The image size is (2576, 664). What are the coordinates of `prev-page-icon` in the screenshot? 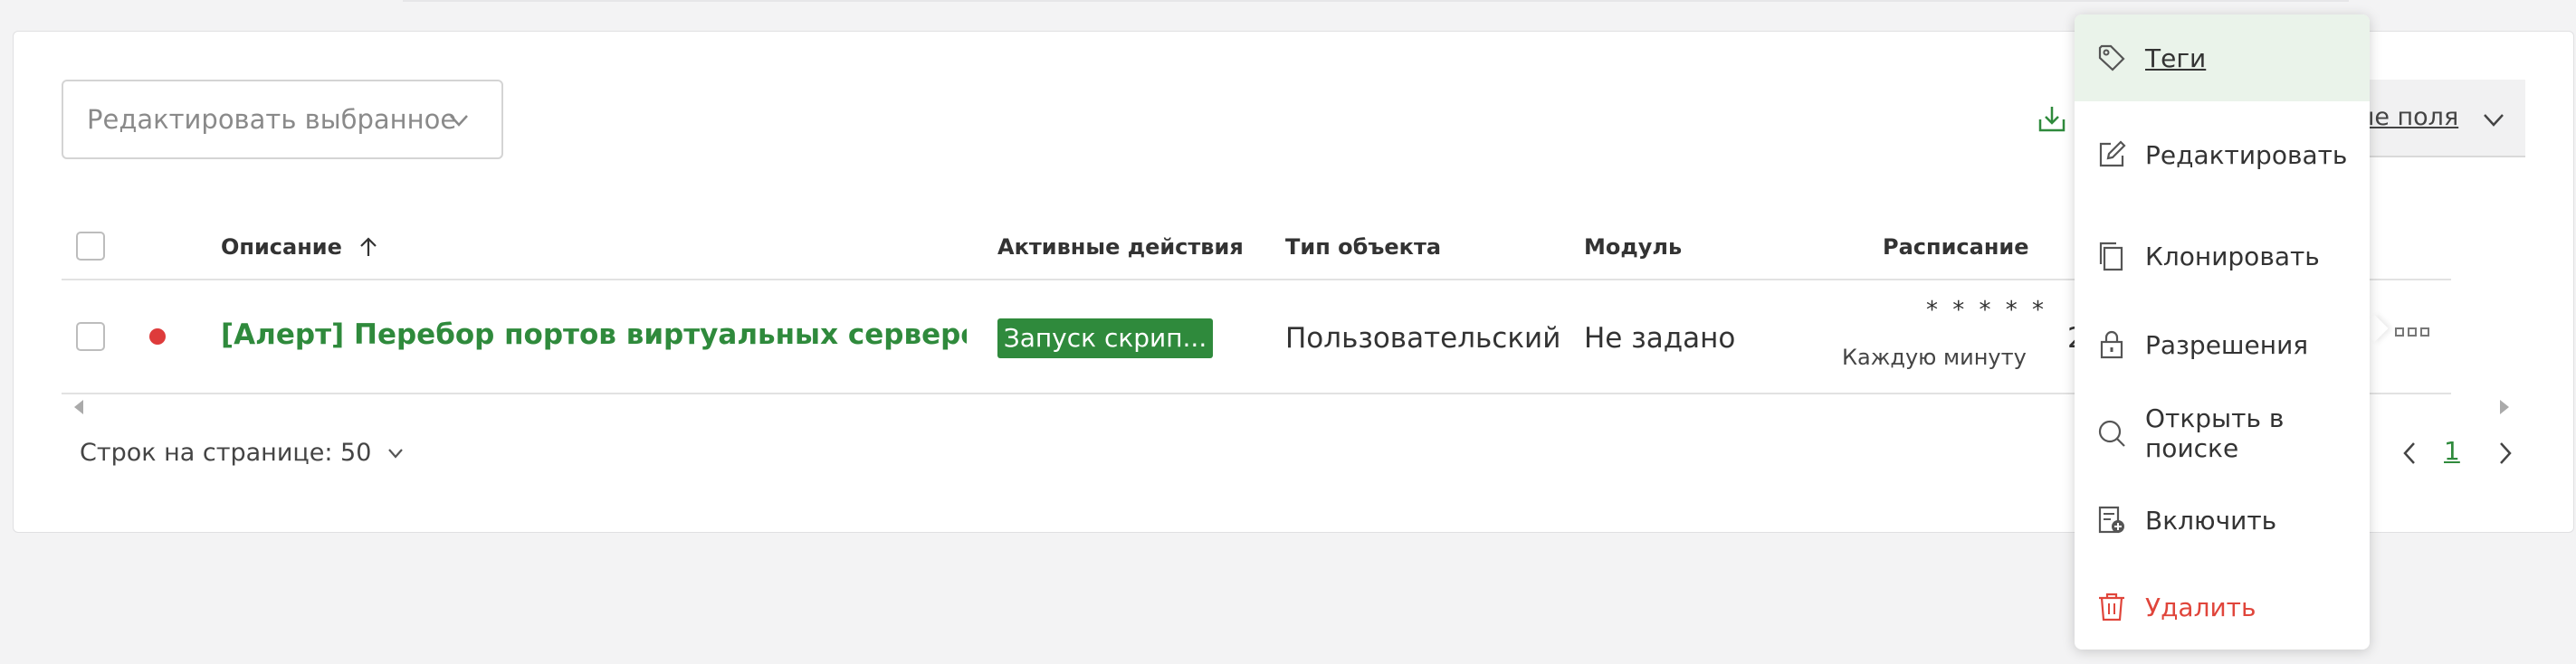 It's located at (2409, 453).